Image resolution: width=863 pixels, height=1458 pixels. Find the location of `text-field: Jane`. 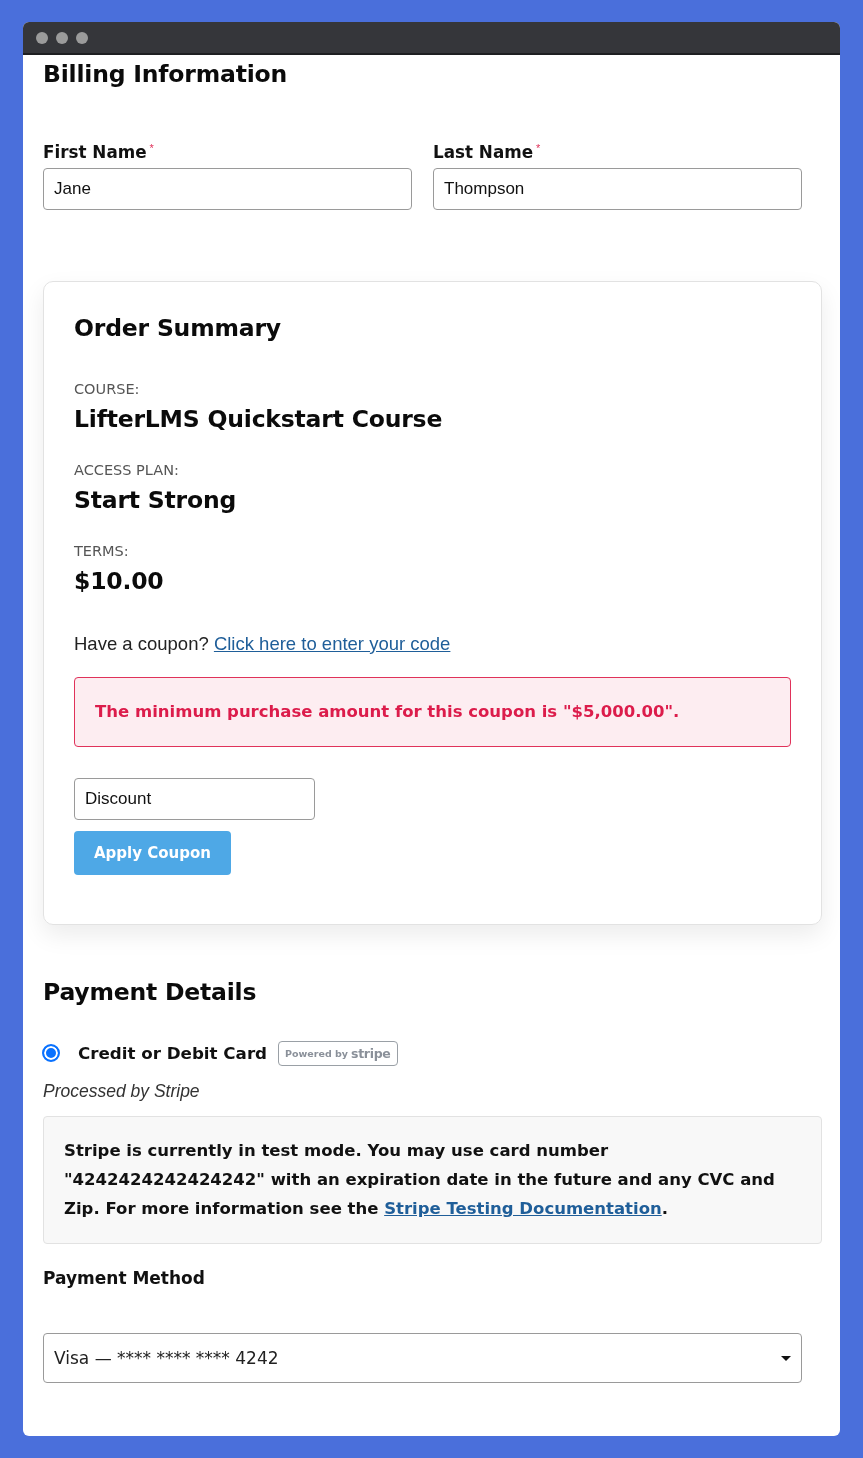

text-field: Jane is located at coordinates (227, 189).